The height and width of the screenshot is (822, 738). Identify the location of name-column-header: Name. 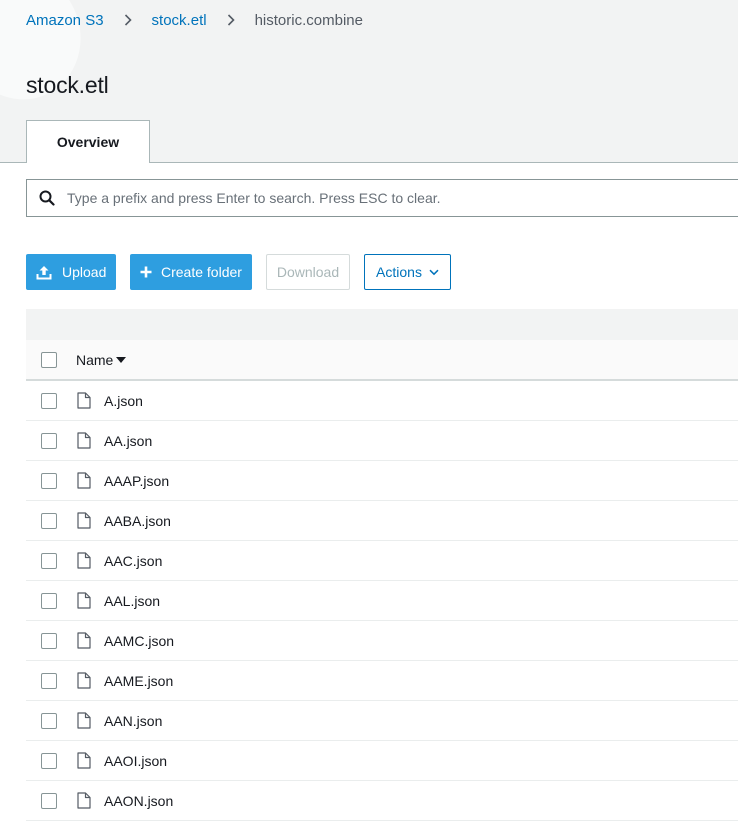
(101, 359).